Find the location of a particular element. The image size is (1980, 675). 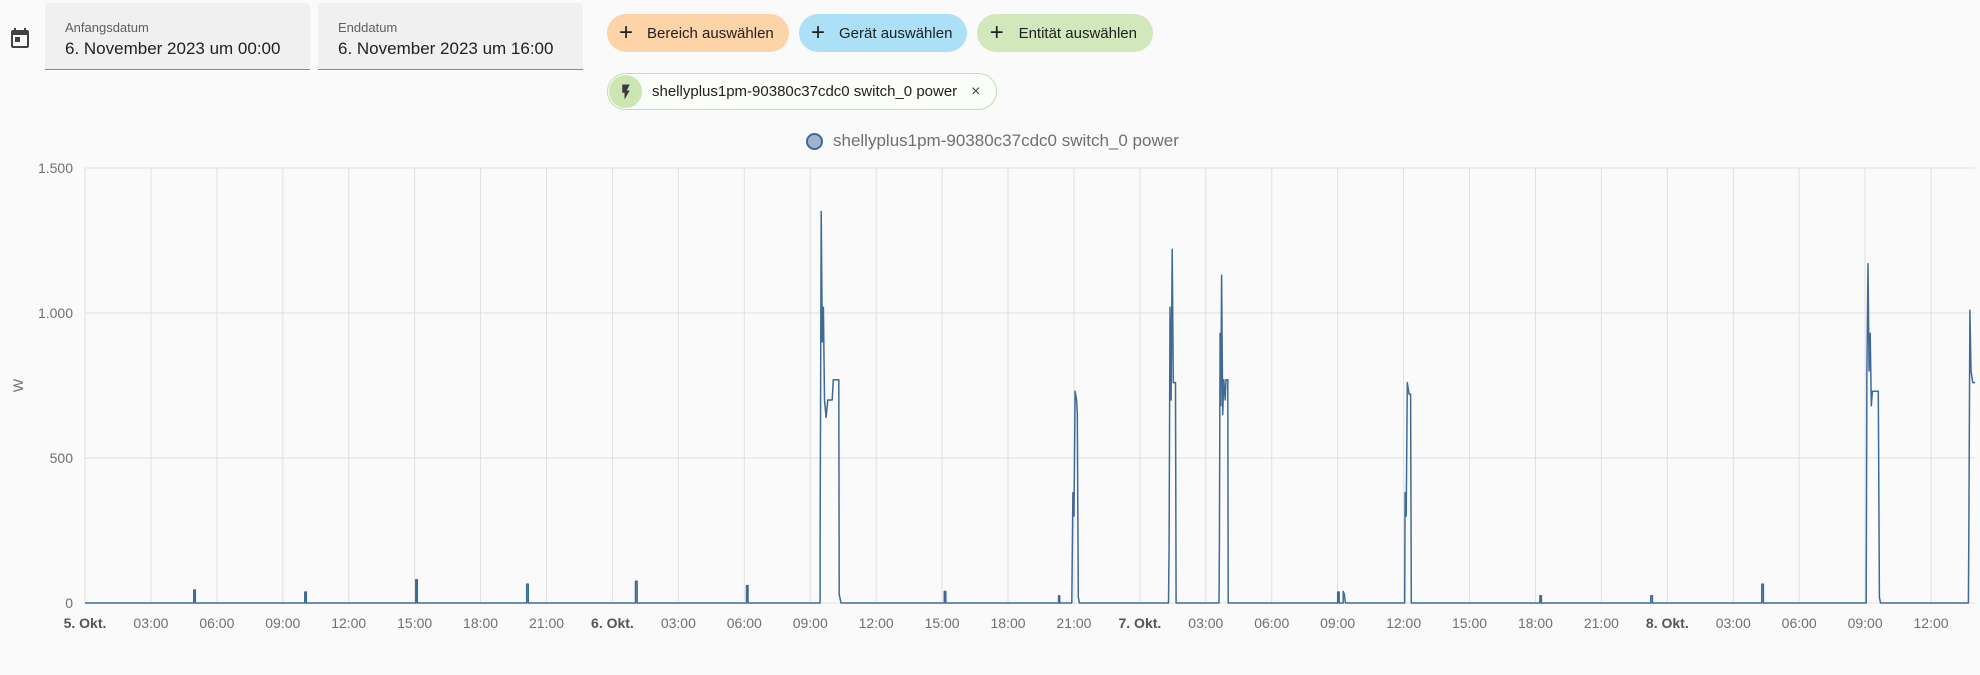

y-axis-label: W is located at coordinates (18, 385).